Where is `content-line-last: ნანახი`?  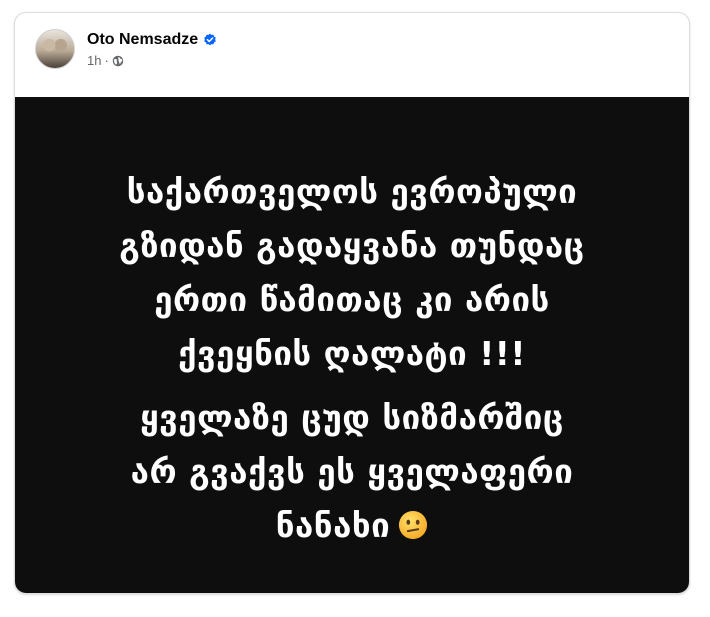 content-line-last: ნანახი is located at coordinates (352, 526).